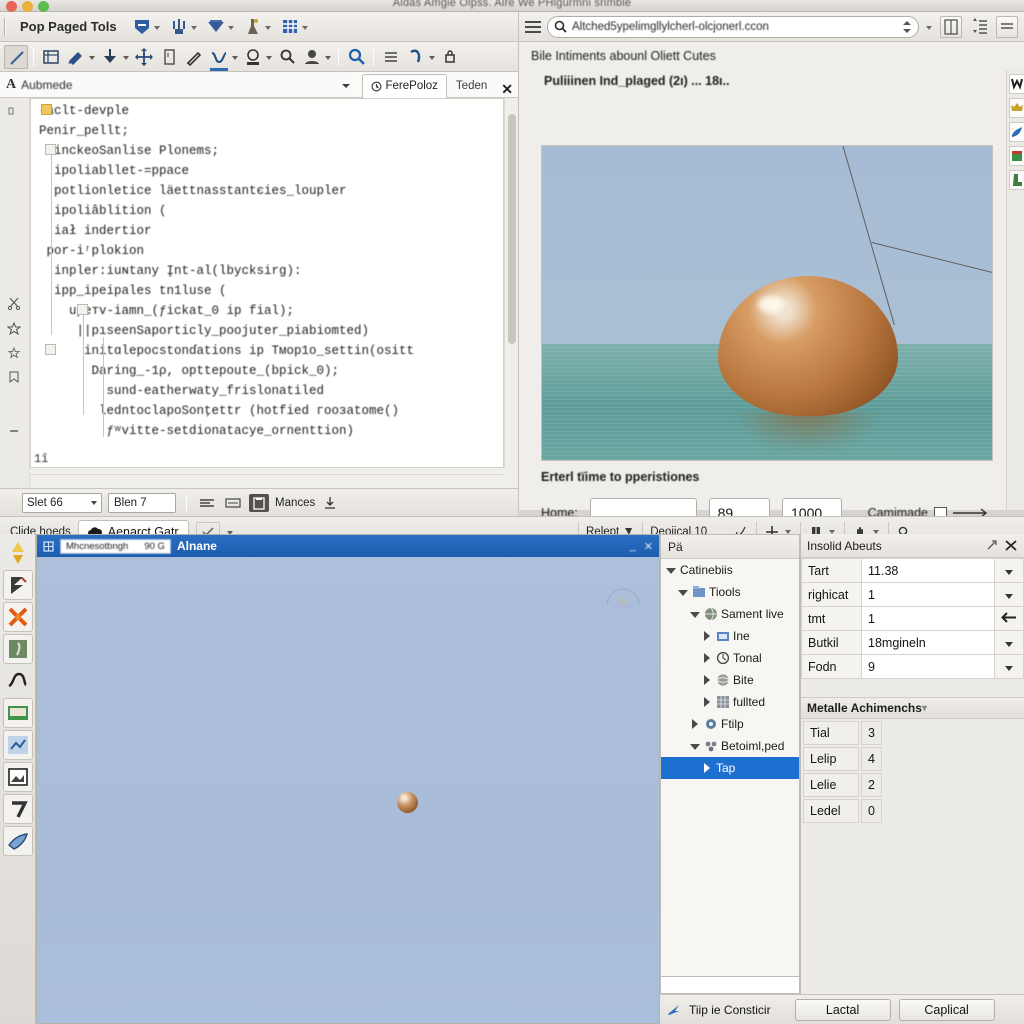 The height and width of the screenshot is (1024, 1024). What do you see at coordinates (15, 378) in the screenshot?
I see `bookmark-icon` at bounding box center [15, 378].